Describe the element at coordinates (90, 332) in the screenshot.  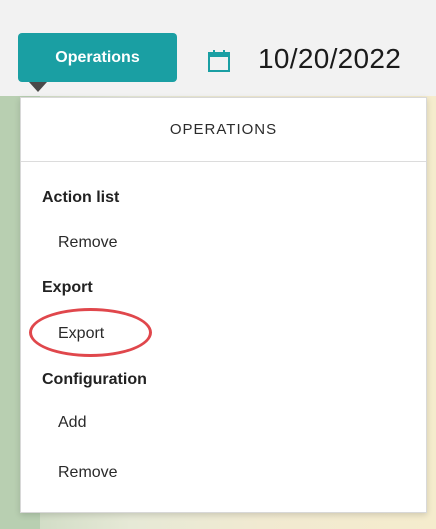
I see `highlight-circle` at that location.